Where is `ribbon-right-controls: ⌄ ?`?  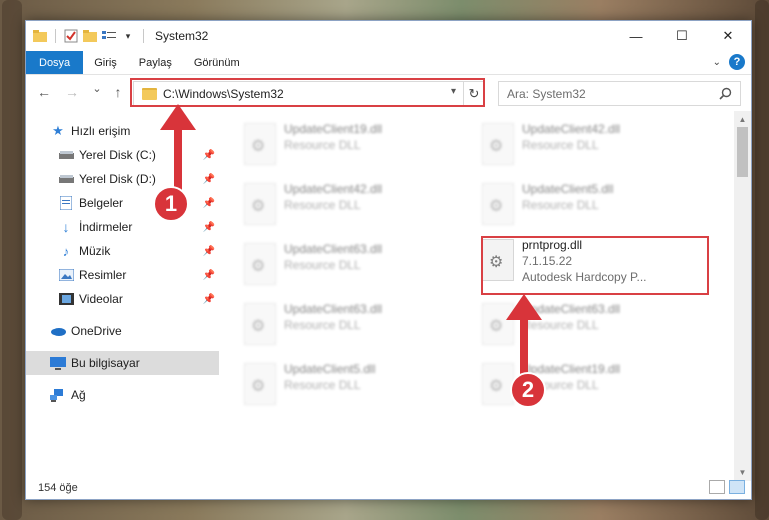 ribbon-right-controls: ⌄ ? is located at coordinates (729, 62).